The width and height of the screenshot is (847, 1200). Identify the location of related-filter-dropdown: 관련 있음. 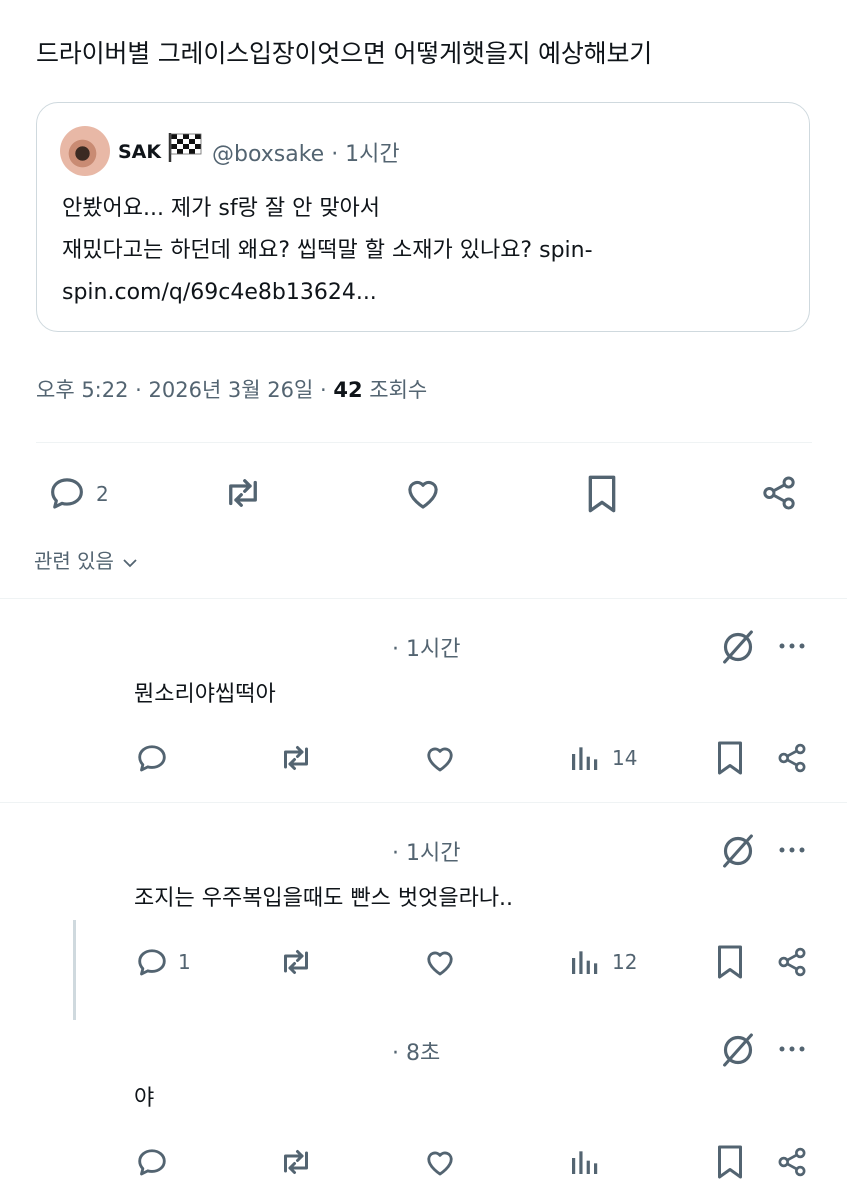
(87, 559).